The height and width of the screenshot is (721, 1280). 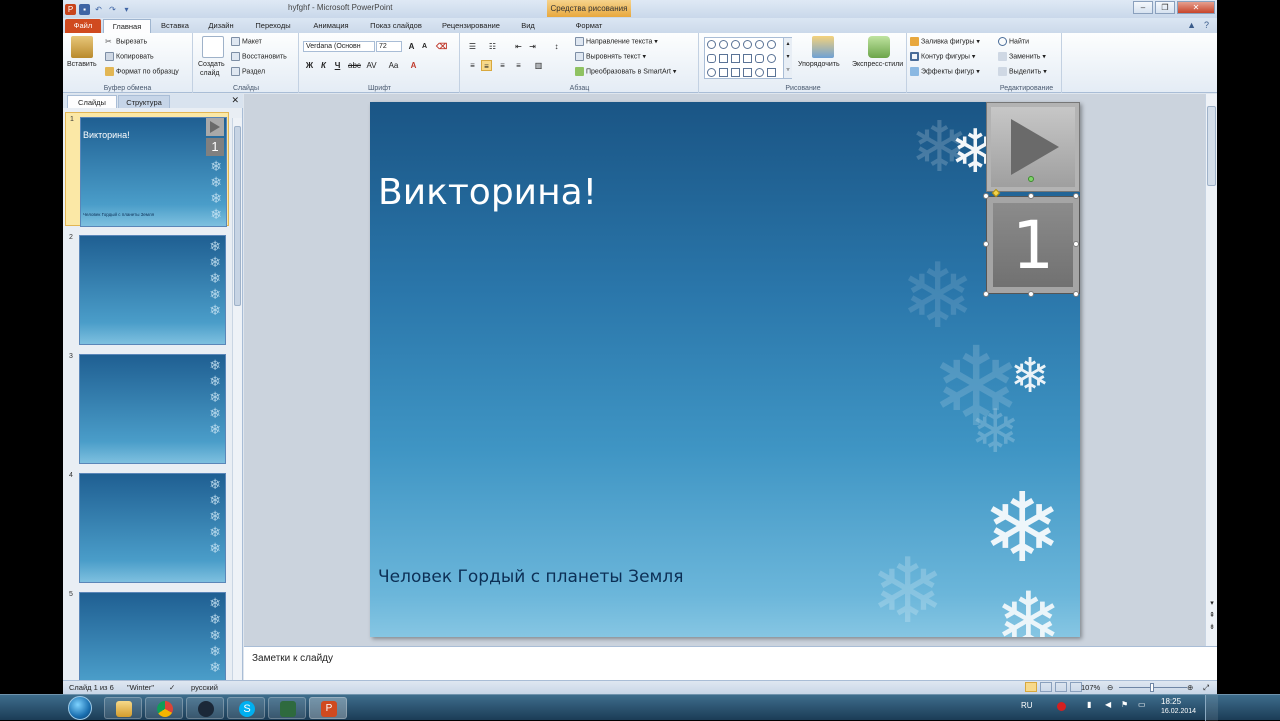 I want to click on record-icon, so click(x=1061, y=706).